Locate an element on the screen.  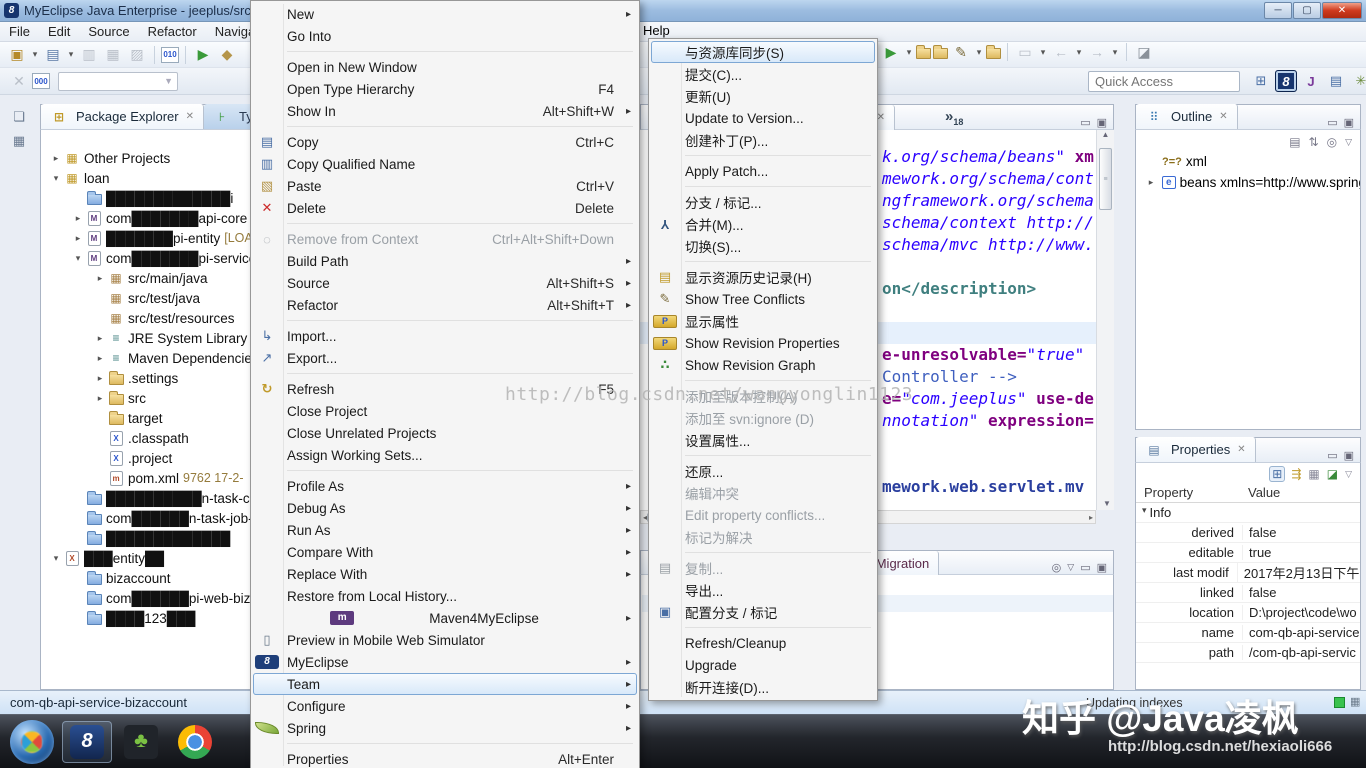
property-row: path /com-qb-api-servic is located at coordinates (1248, 653).